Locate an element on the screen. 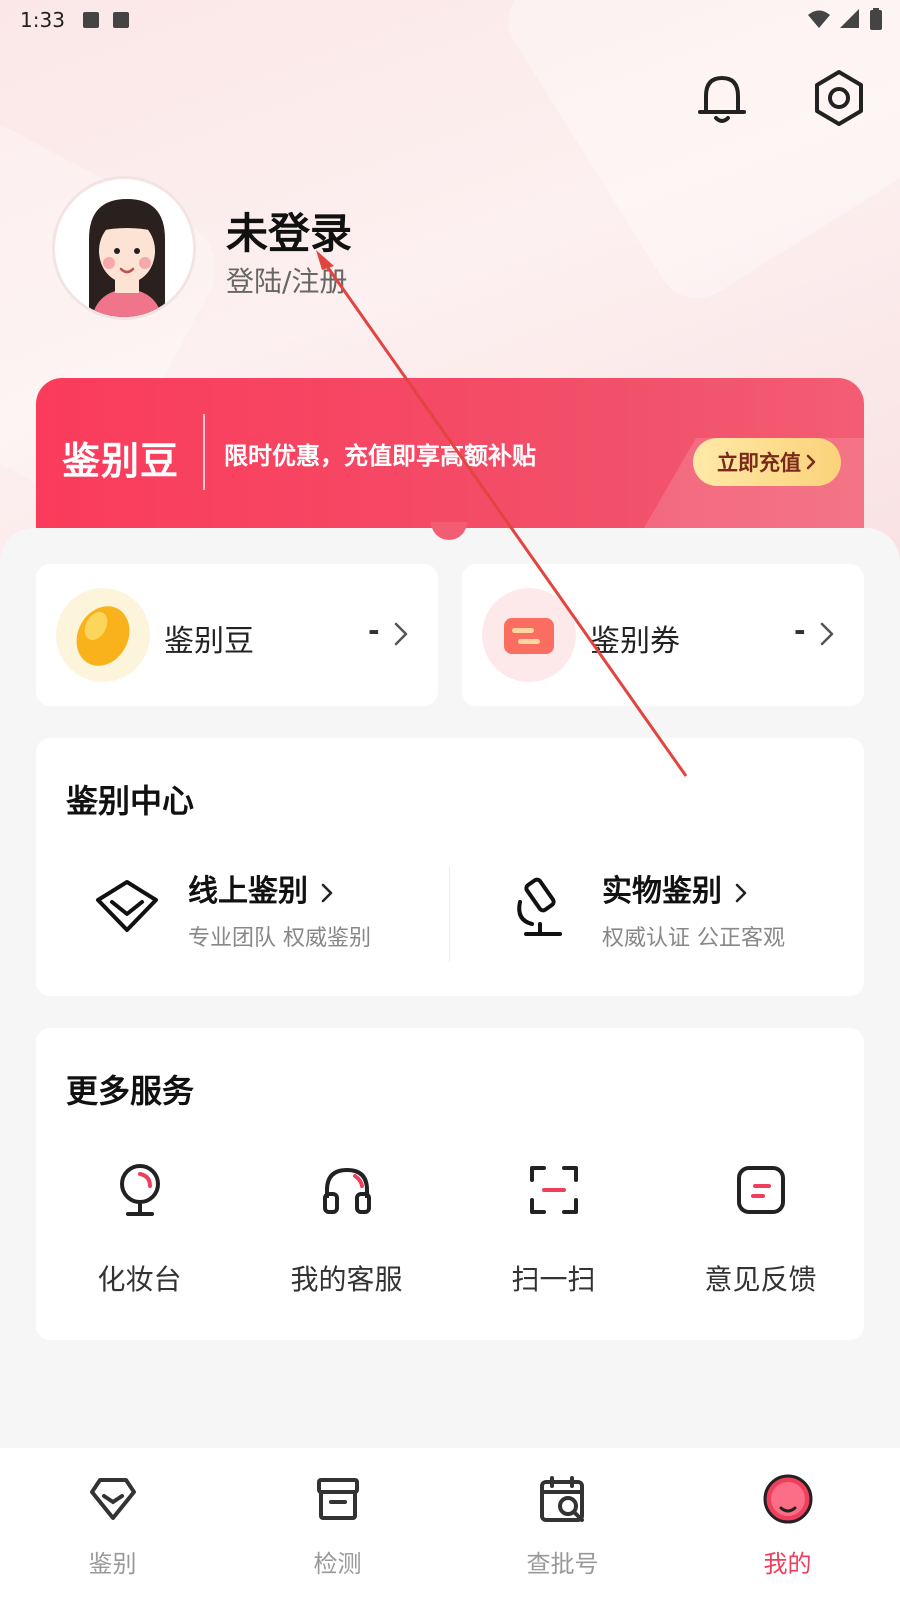  headset-icon is located at coordinates (347, 1190).